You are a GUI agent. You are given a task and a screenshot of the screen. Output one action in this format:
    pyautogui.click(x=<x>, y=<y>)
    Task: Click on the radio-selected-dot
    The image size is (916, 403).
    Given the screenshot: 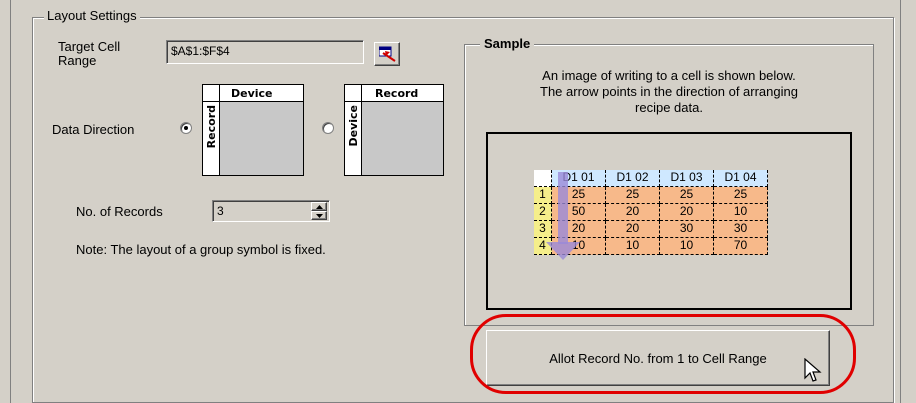 What is the action you would take?
    pyautogui.click(x=186, y=128)
    